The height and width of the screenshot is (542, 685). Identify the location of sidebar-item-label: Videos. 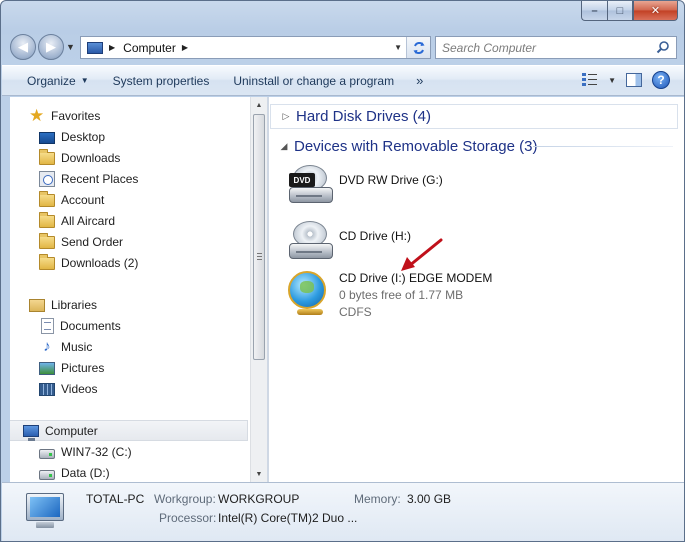
(79, 388).